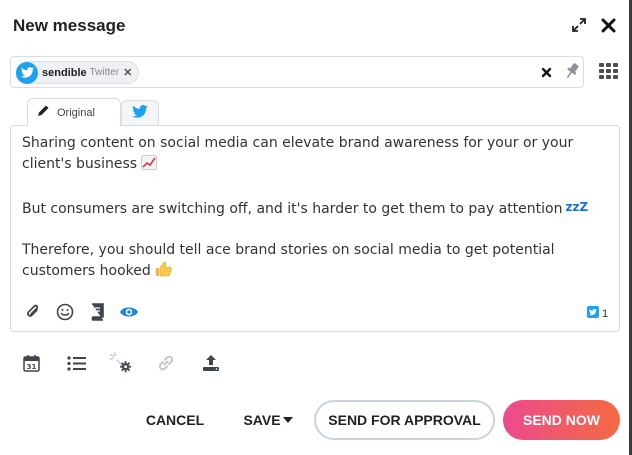  What do you see at coordinates (561, 420) in the screenshot?
I see `send-now-button: SEND NOW` at bounding box center [561, 420].